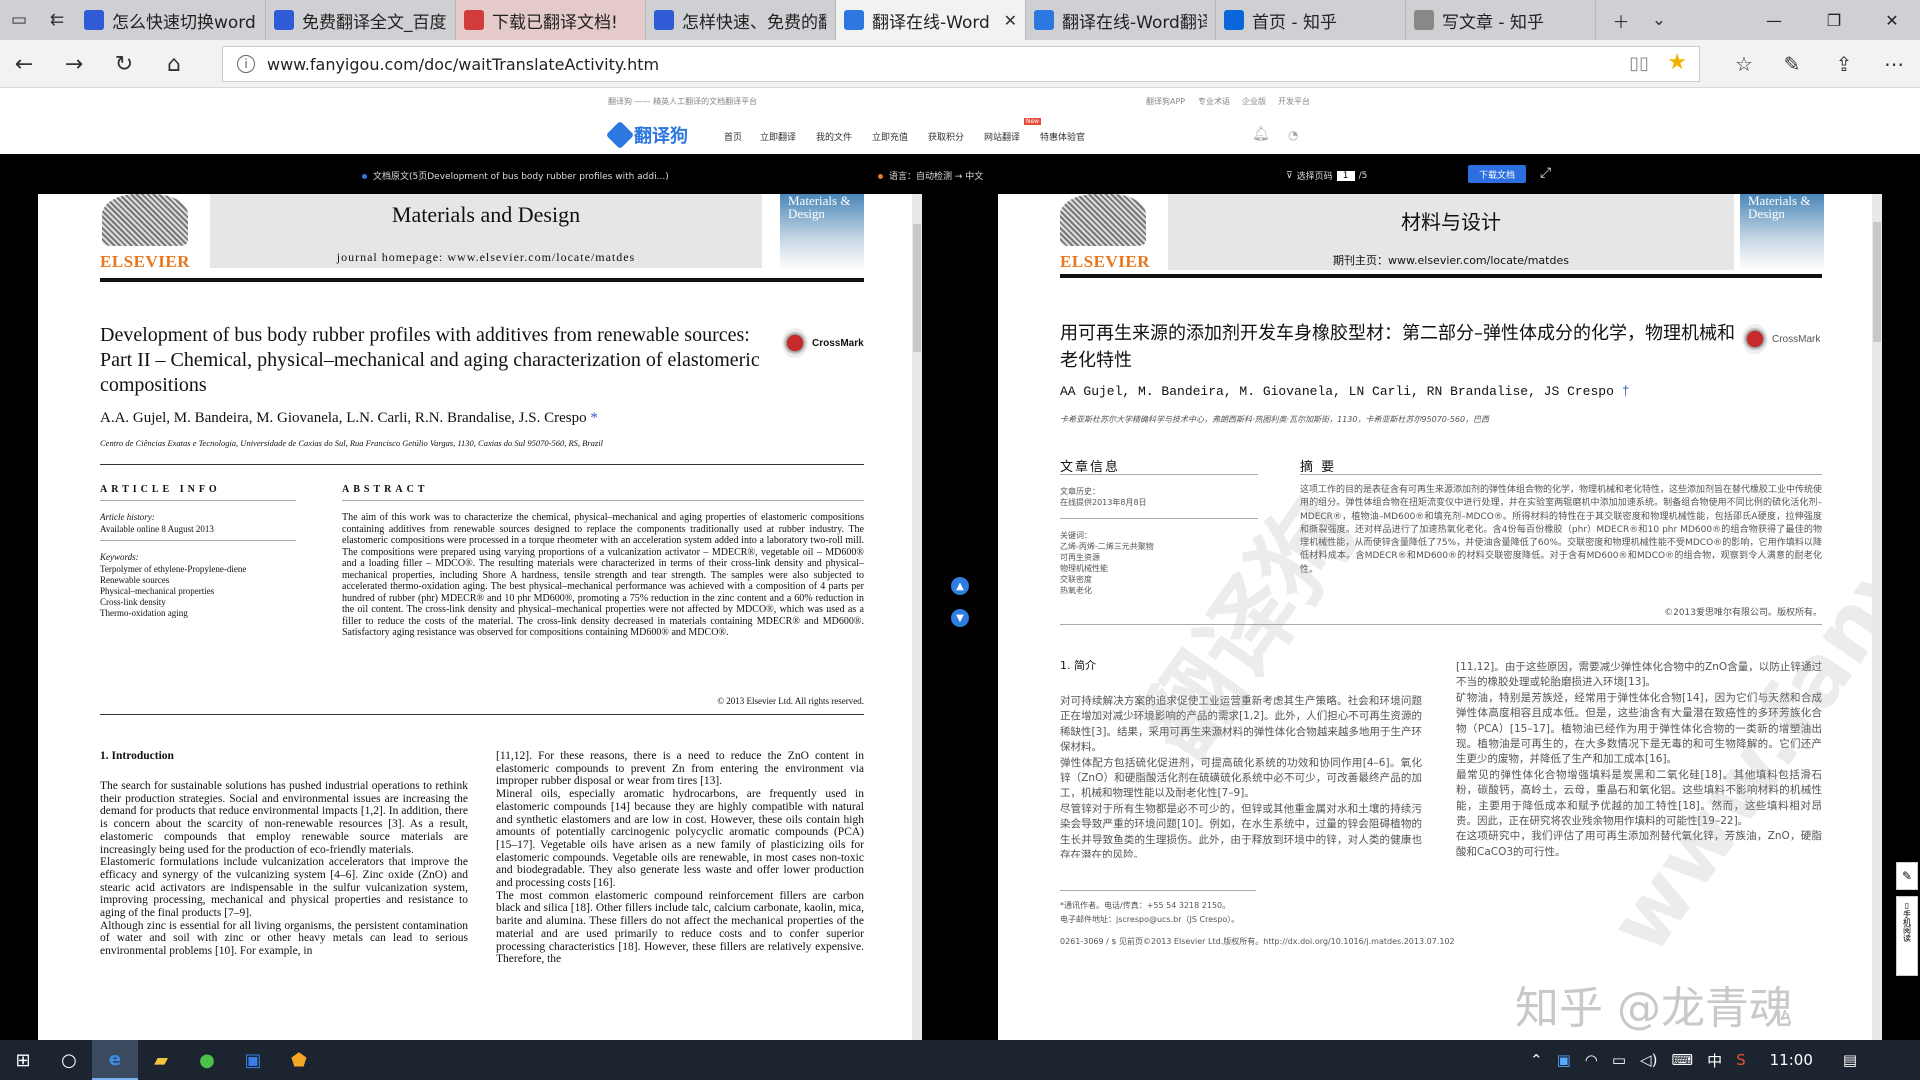 The height and width of the screenshot is (1080, 1920). Describe the element at coordinates (1892, 20) in the screenshot. I see `close-window-button: ✕` at that location.